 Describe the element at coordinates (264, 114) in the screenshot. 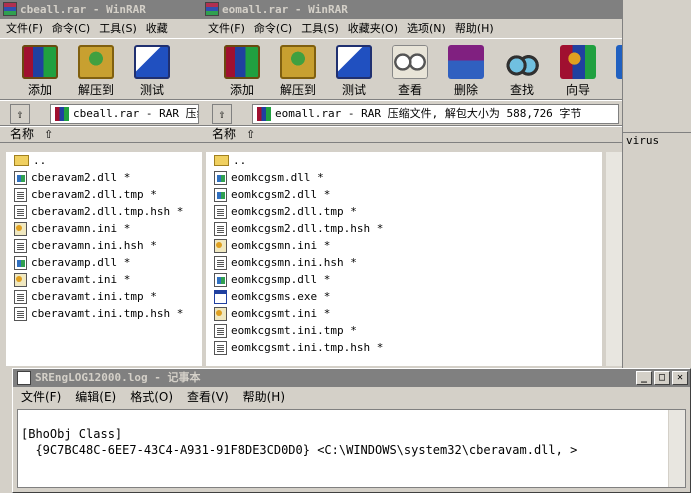

I see `archive-icon` at that location.